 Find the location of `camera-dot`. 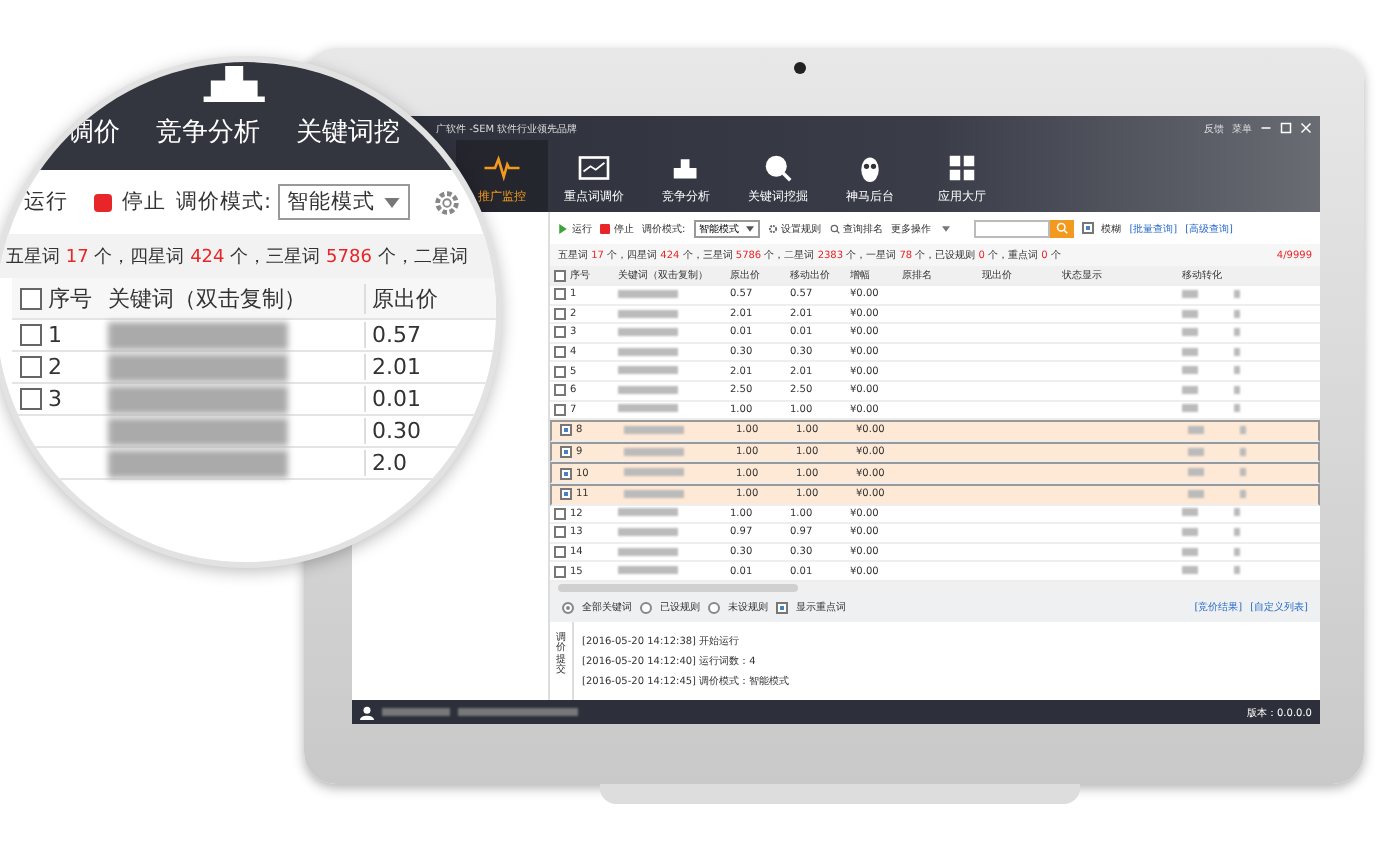

camera-dot is located at coordinates (800, 68).